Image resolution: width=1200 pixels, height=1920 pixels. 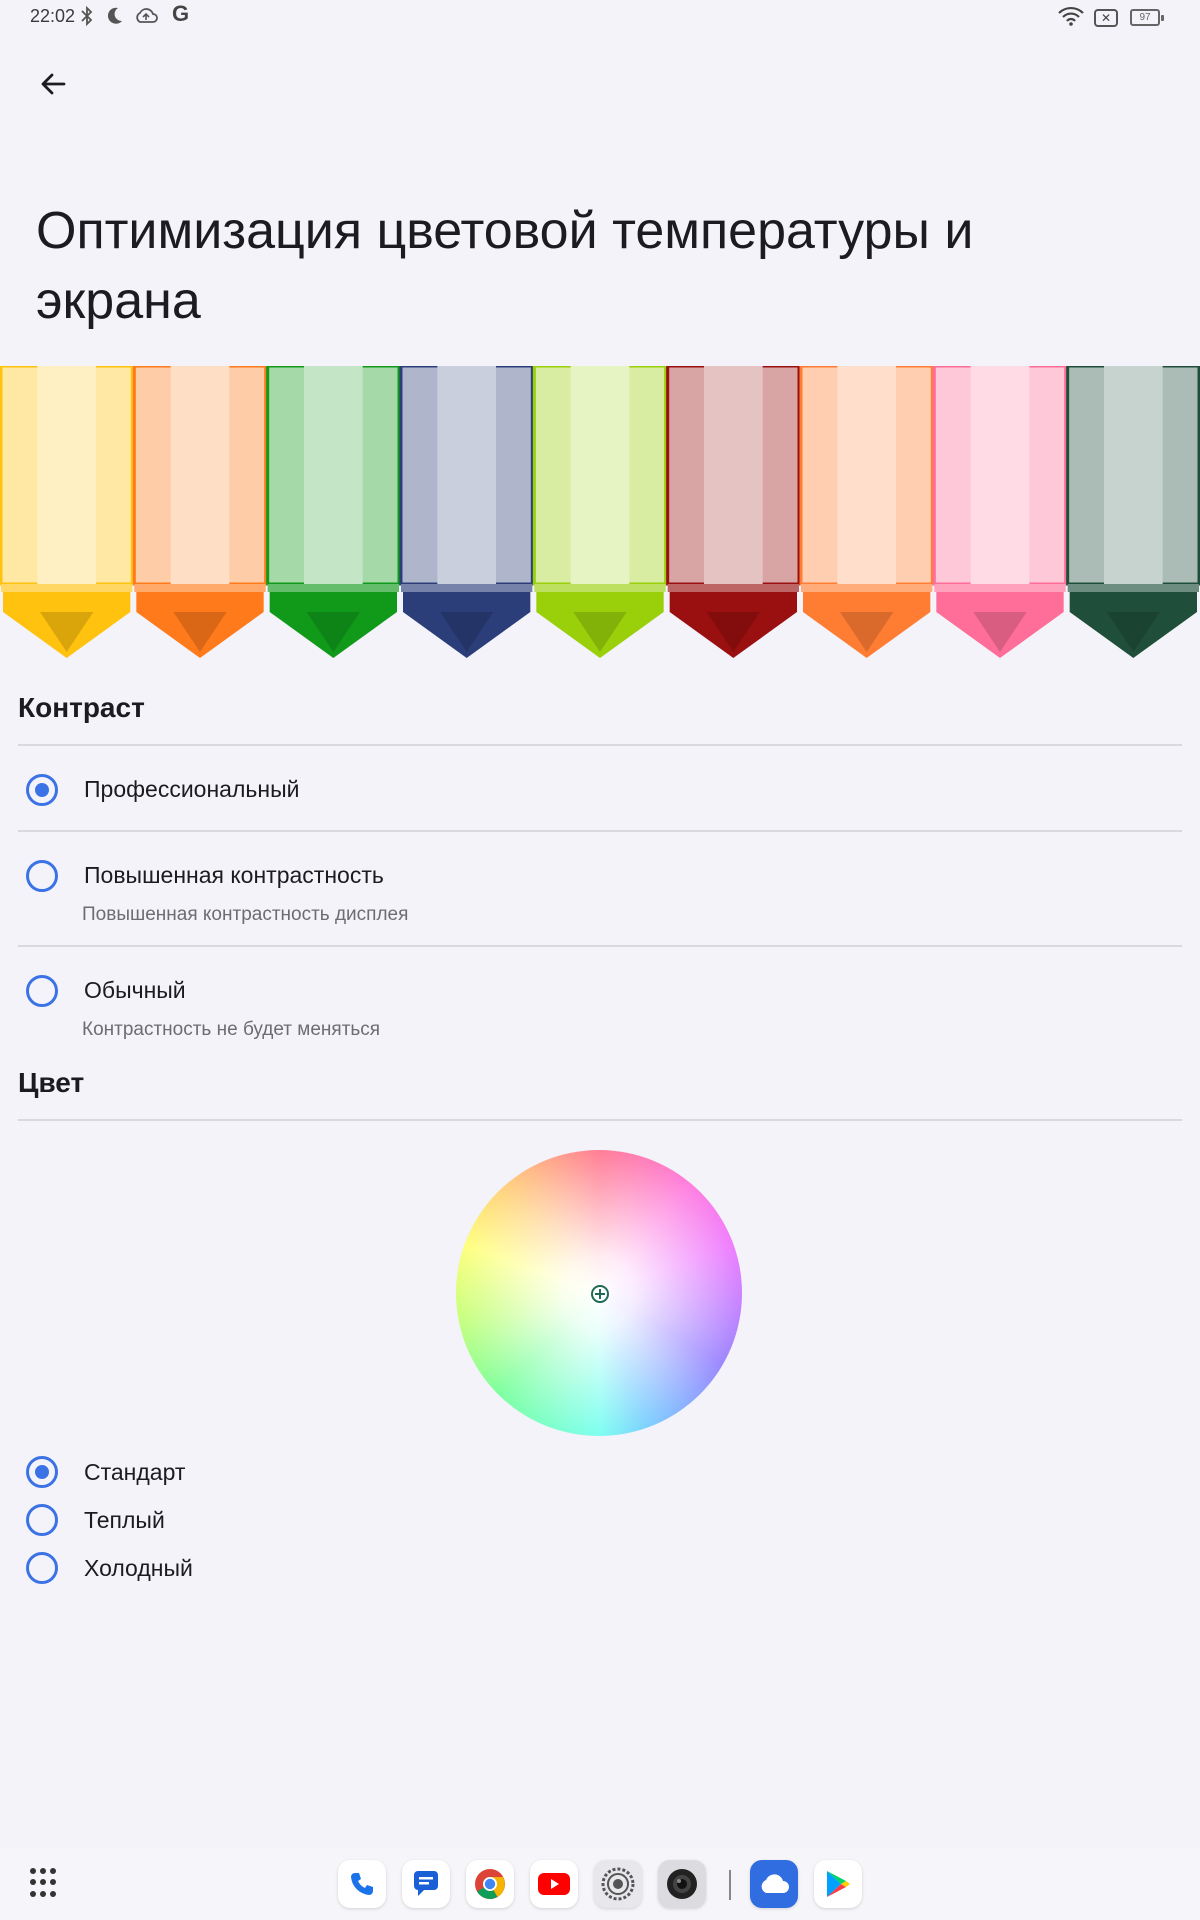 I want to click on arrow-back-icon, so click(x=53, y=84).